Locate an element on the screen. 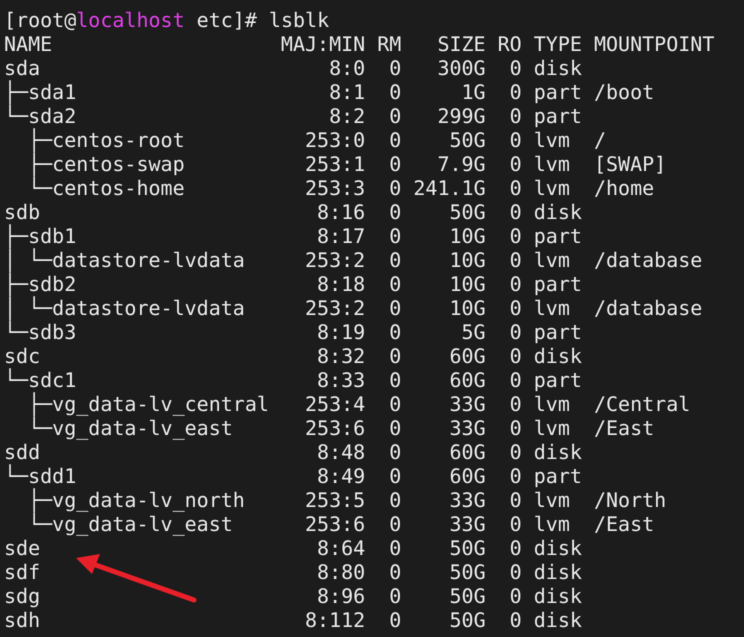  maj-min-cell: 8:80 is located at coordinates (341, 572).